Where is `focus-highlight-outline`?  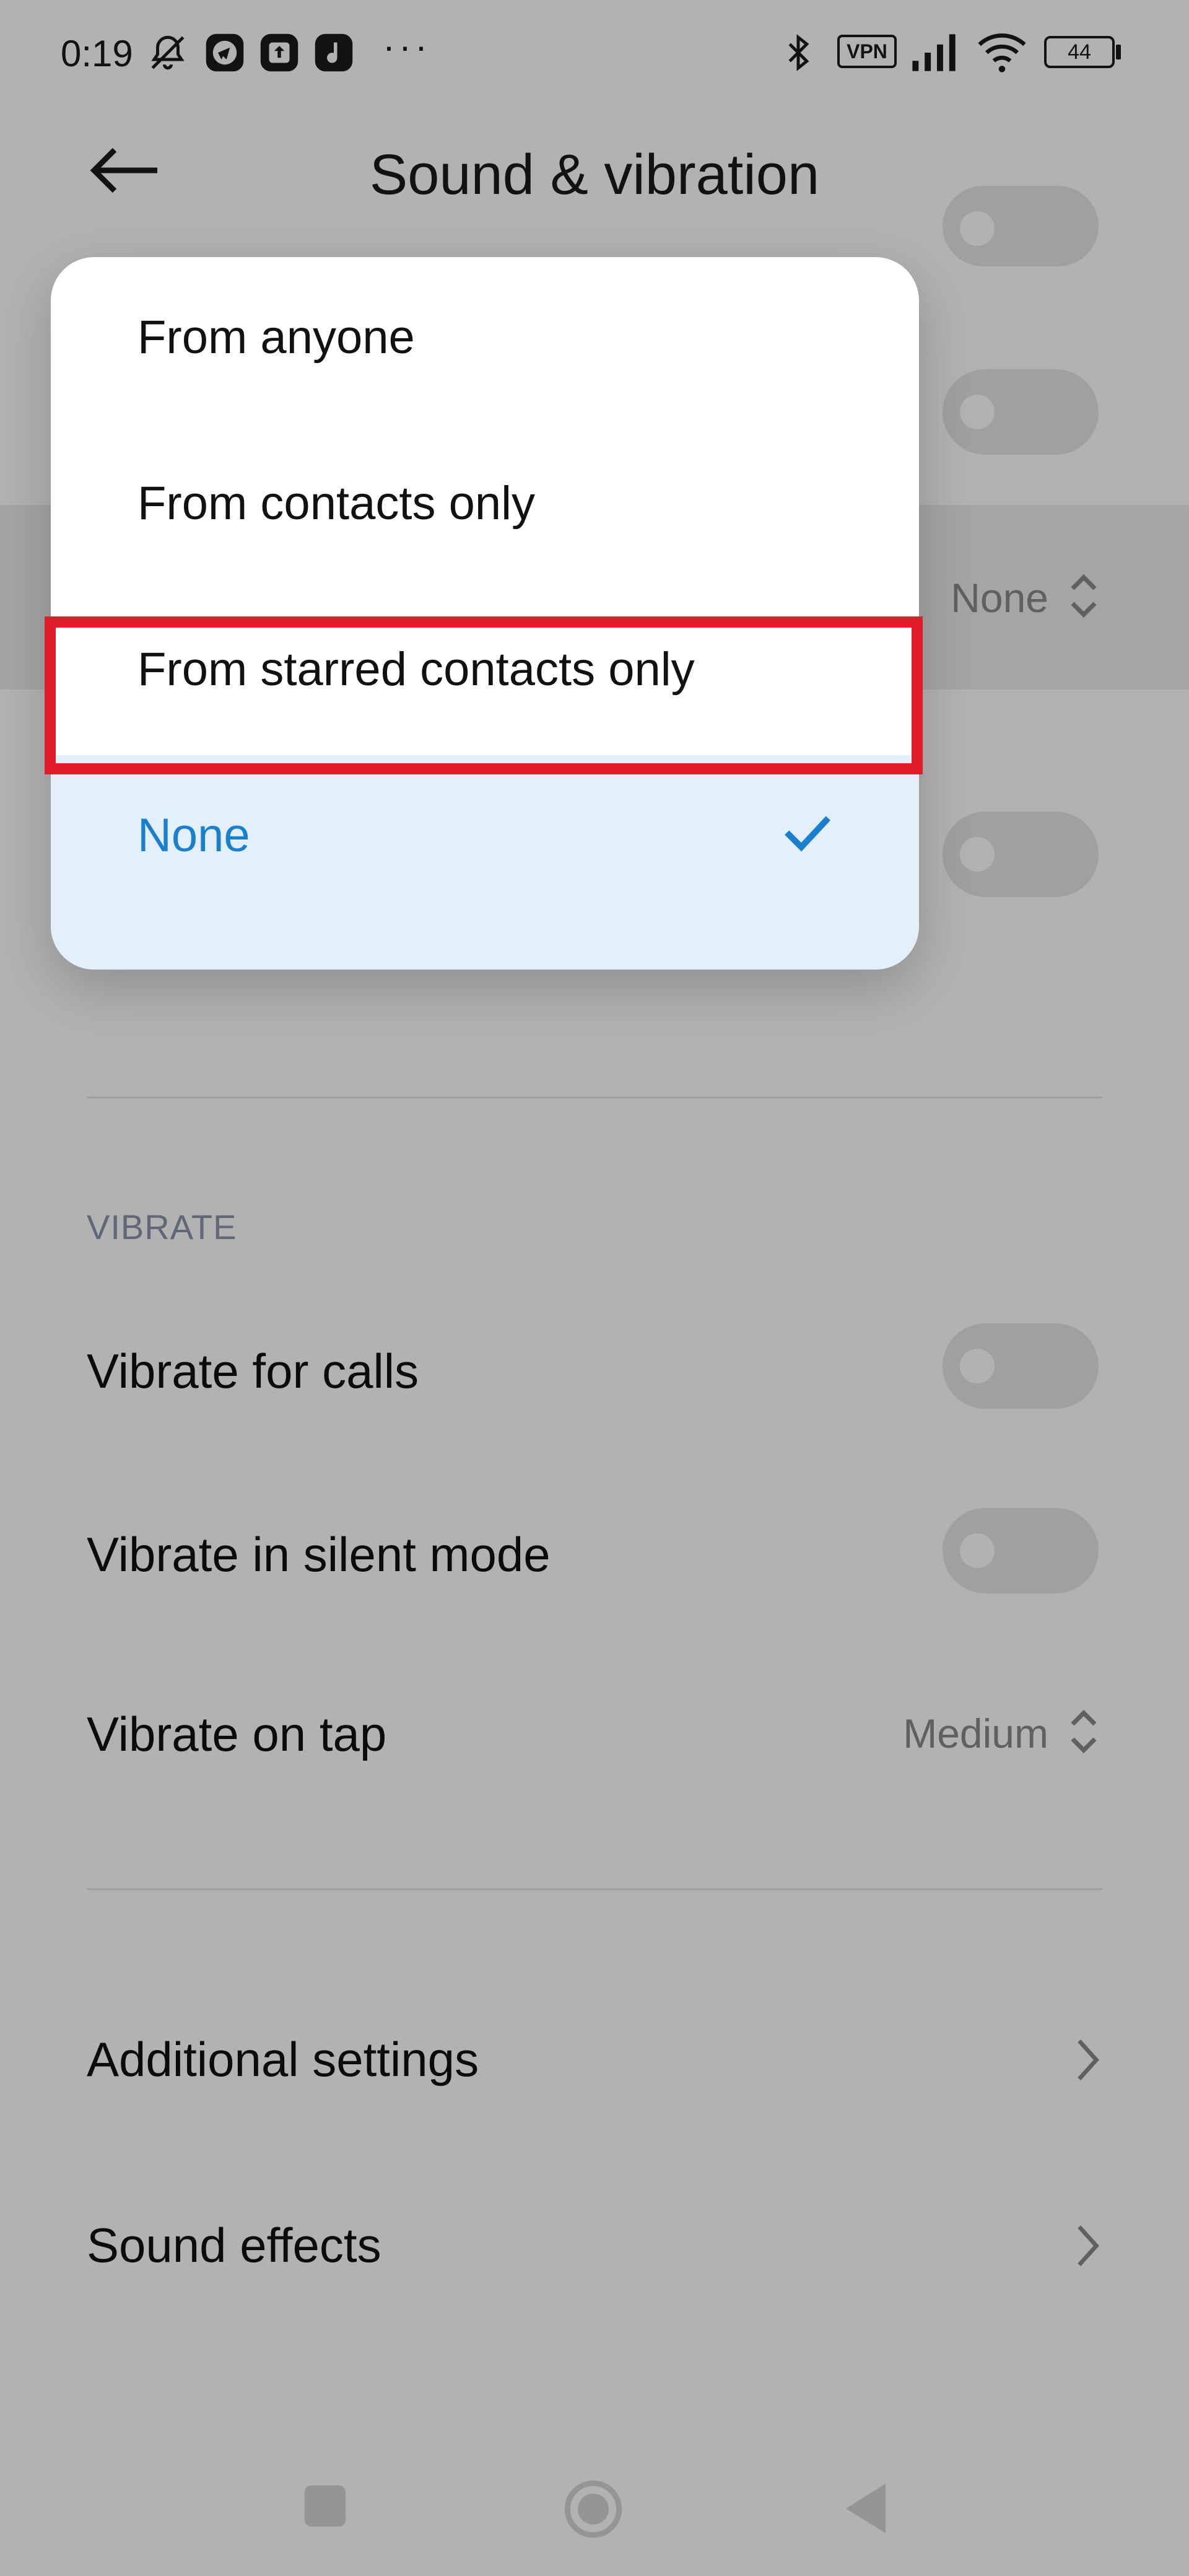
focus-highlight-outline is located at coordinates (484, 695).